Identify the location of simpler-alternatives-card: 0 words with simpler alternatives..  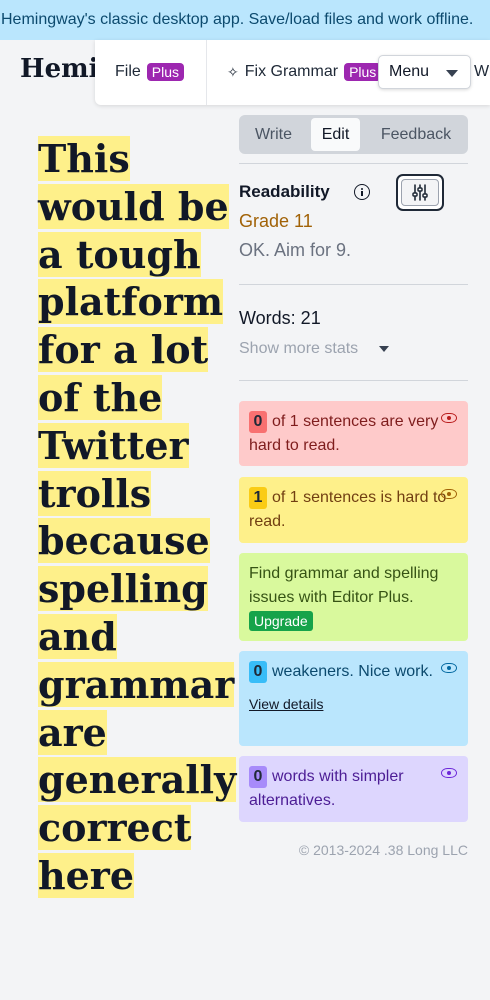
(353, 789).